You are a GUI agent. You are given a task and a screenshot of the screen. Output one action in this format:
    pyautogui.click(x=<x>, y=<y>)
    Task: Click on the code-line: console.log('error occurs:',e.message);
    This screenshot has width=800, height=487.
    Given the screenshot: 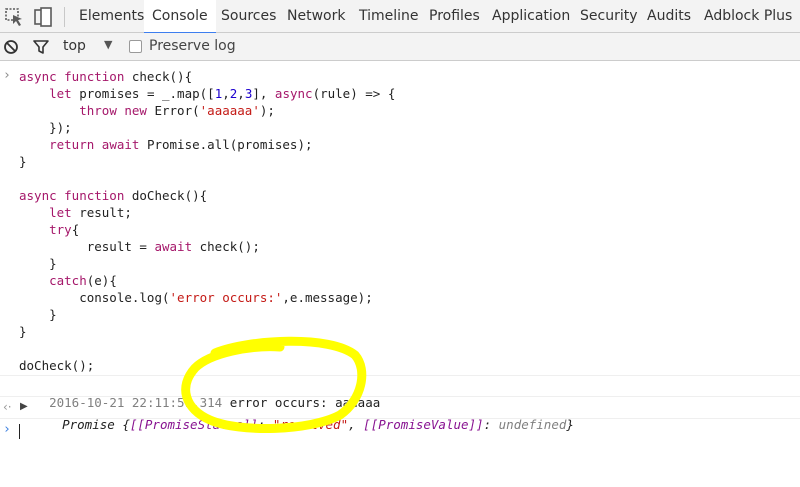 What is the action you would take?
    pyautogui.click(x=196, y=297)
    